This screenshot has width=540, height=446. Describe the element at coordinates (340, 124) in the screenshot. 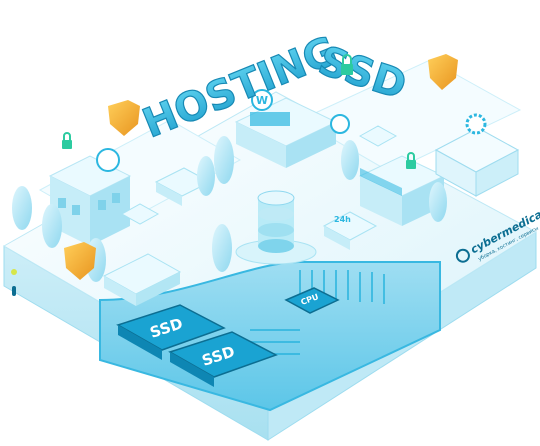

I see `joomla-sign-icon` at that location.